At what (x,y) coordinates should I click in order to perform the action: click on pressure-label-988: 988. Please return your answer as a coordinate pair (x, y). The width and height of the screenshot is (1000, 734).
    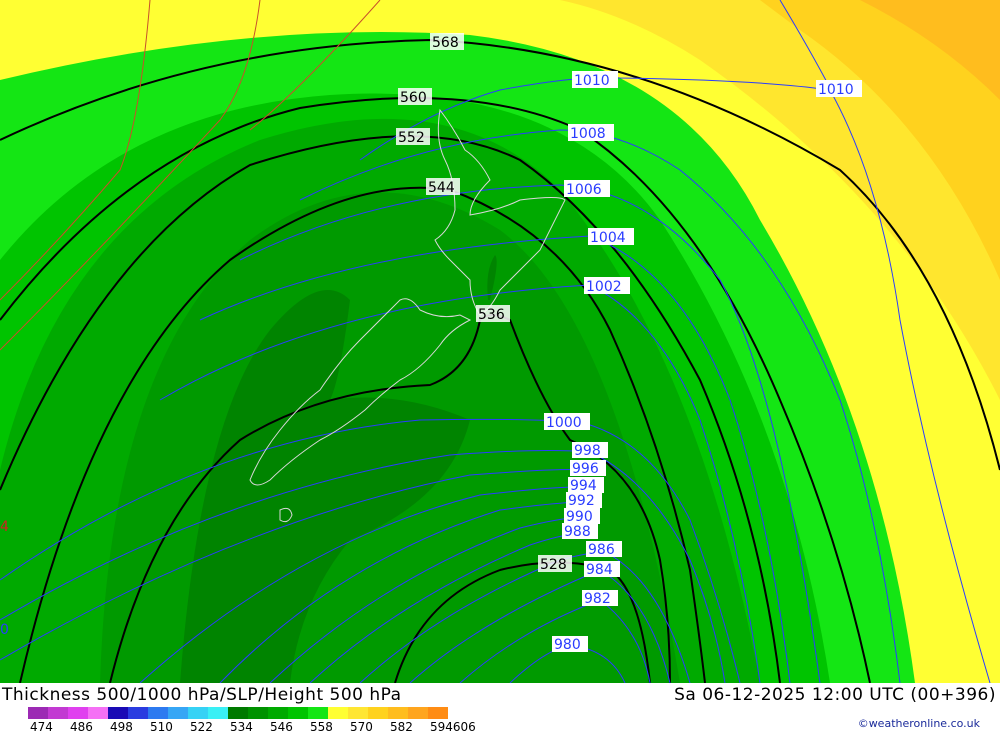
    Looking at the image, I should click on (577, 532).